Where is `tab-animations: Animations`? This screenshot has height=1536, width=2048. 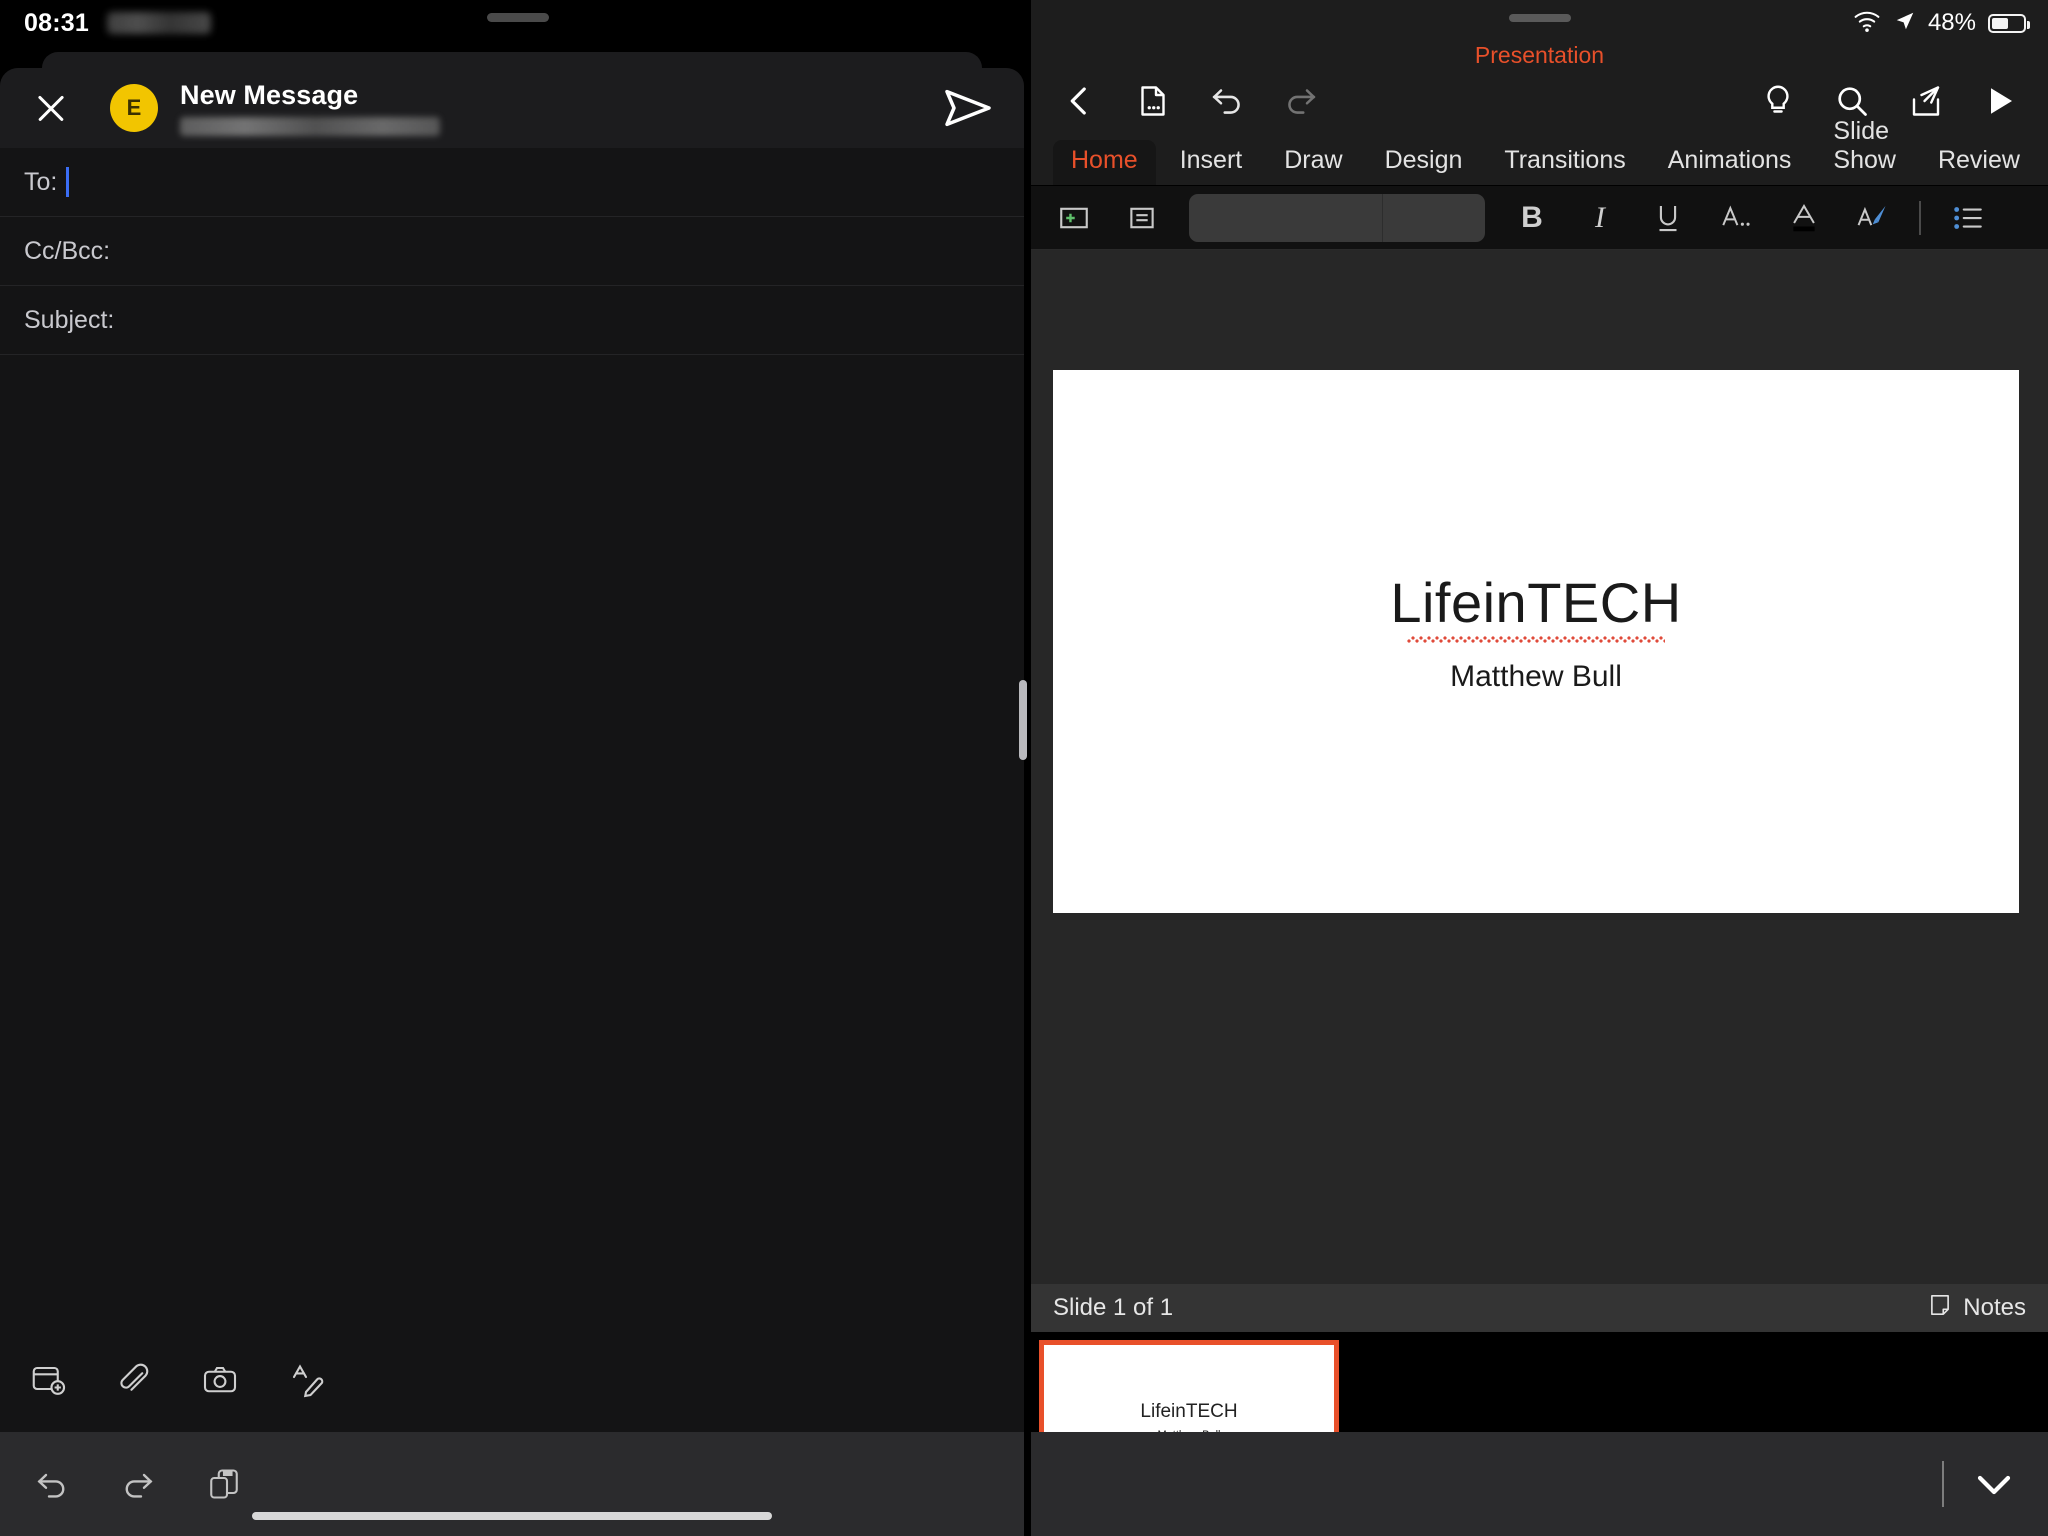
tab-animations: Animations is located at coordinates (1730, 162).